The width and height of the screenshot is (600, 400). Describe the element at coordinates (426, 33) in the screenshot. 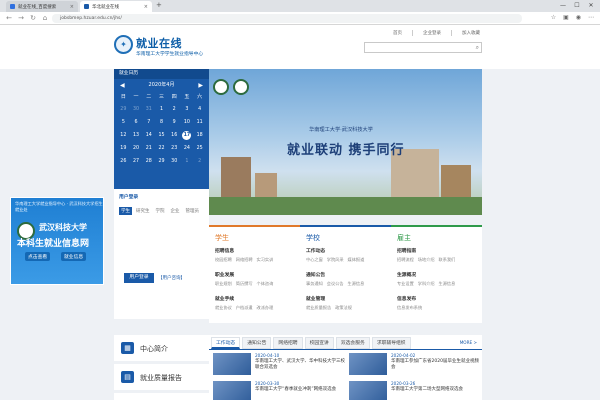

I see `toplink-enterprise: 企业登录` at that location.